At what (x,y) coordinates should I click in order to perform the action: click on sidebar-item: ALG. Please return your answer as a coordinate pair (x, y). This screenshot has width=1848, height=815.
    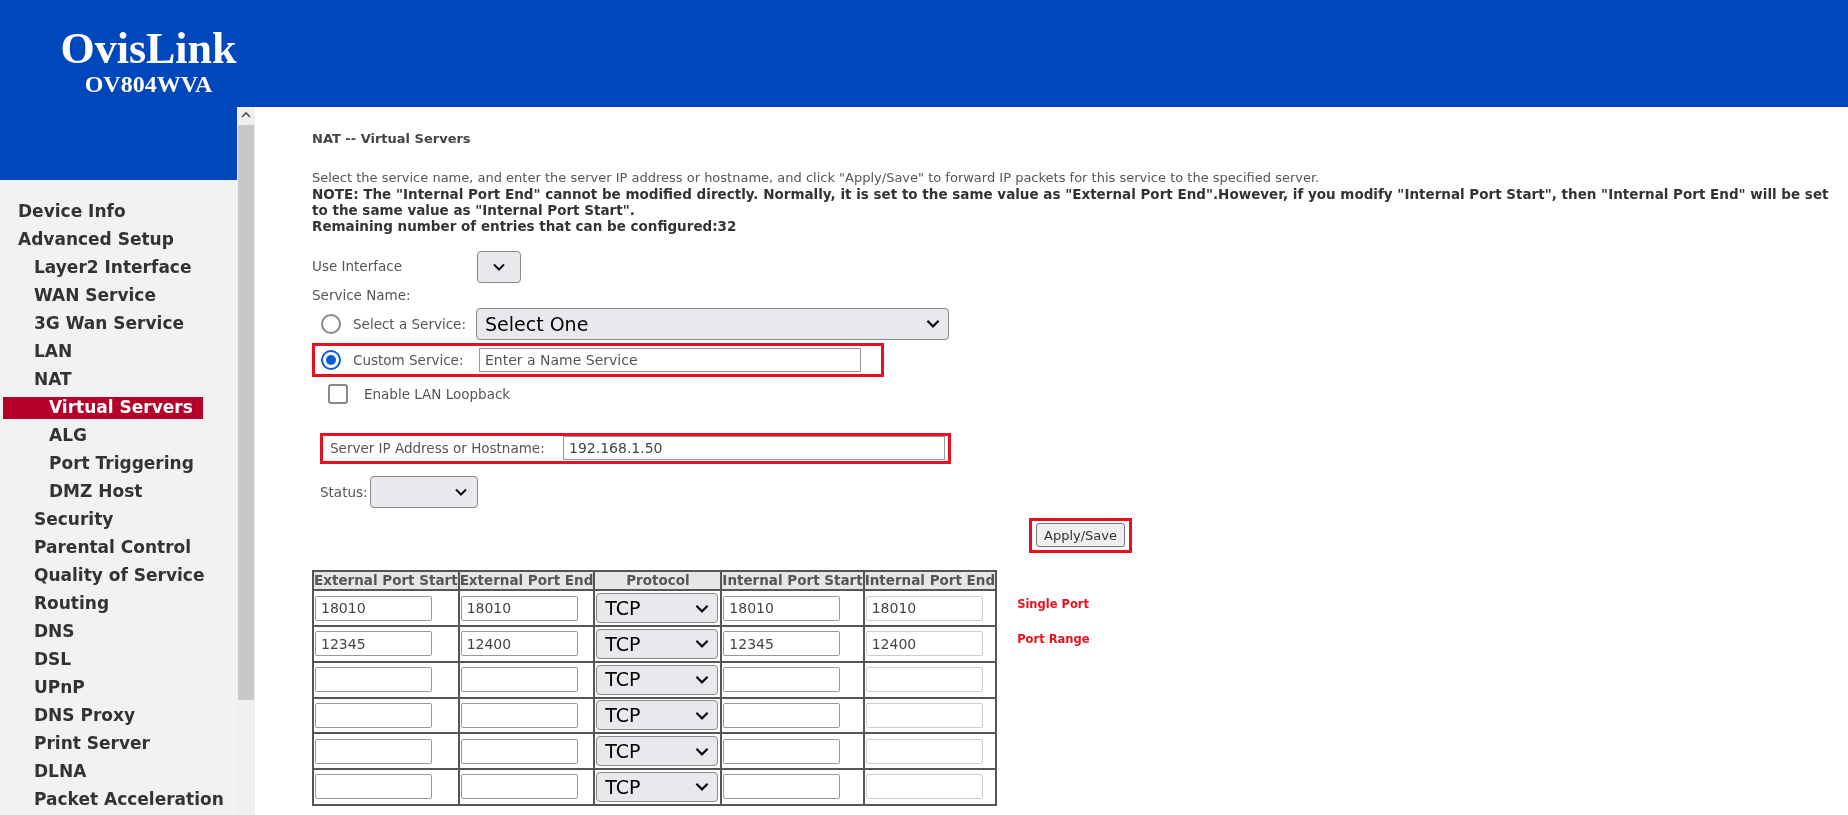
    Looking at the image, I should click on (143, 436).